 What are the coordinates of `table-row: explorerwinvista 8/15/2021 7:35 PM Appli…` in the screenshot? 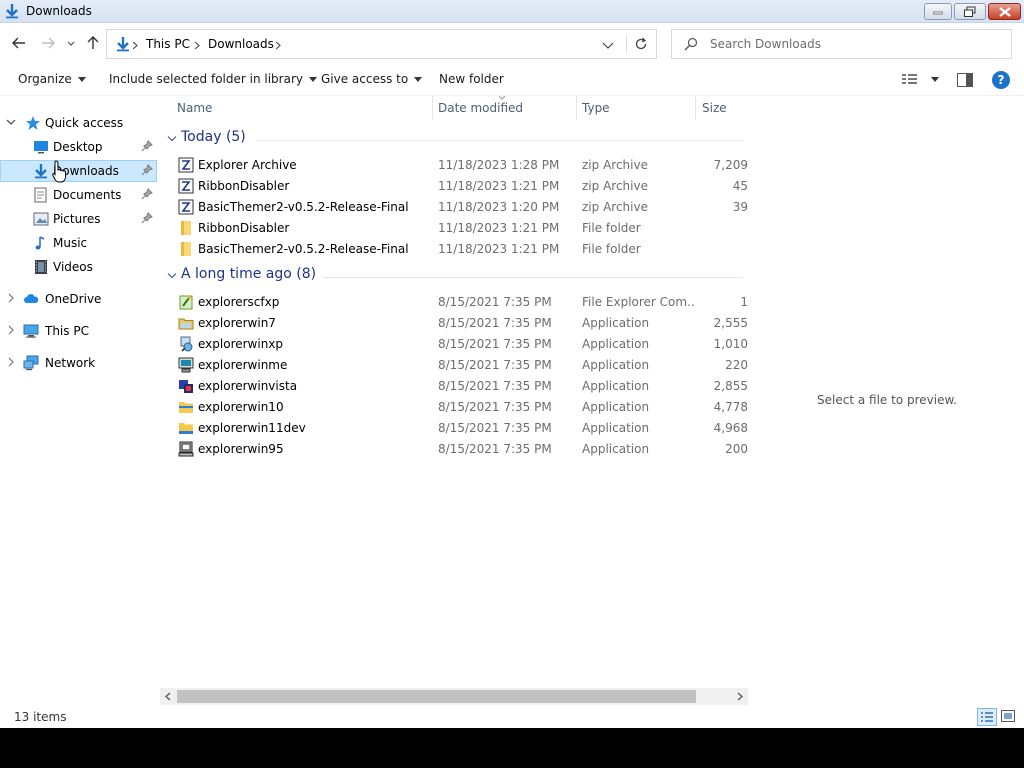 It's located at (454, 386).